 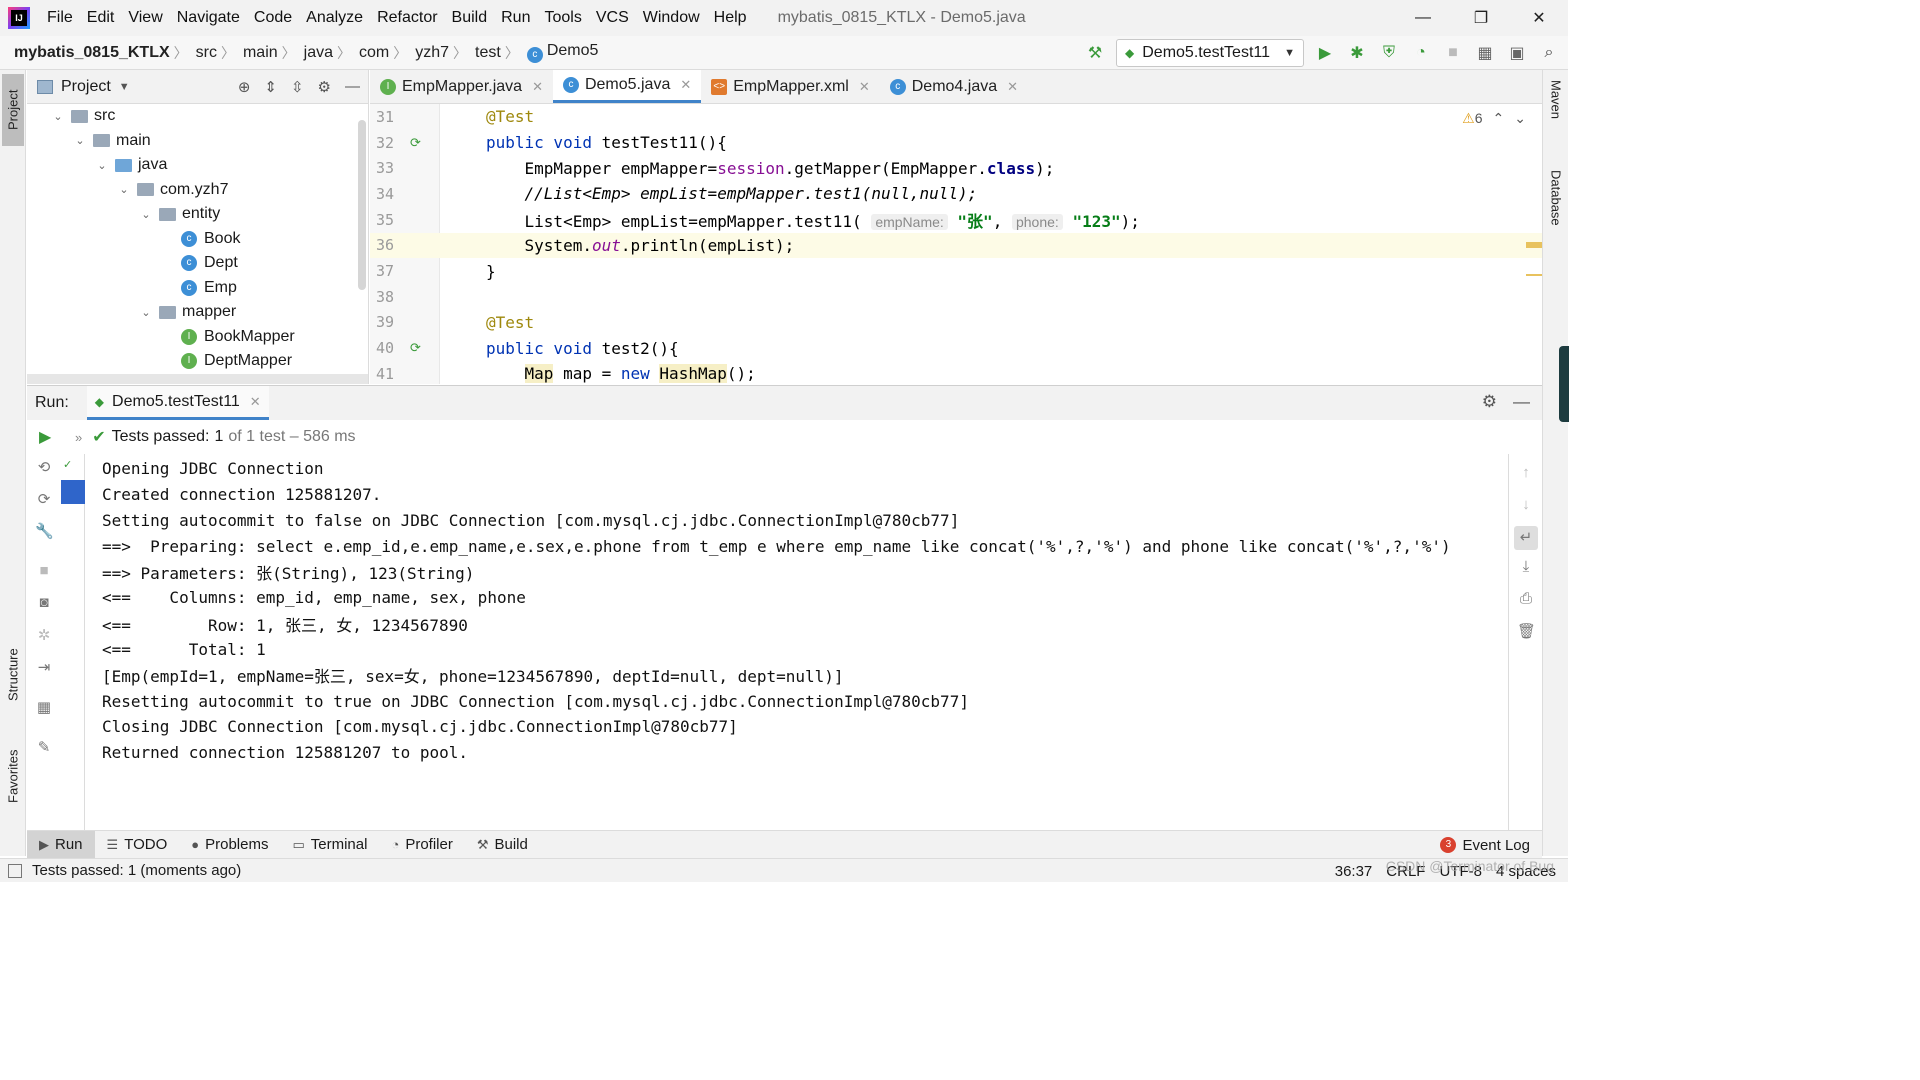 I want to click on toolwindow-problems: ● Problems, so click(x=229, y=845).